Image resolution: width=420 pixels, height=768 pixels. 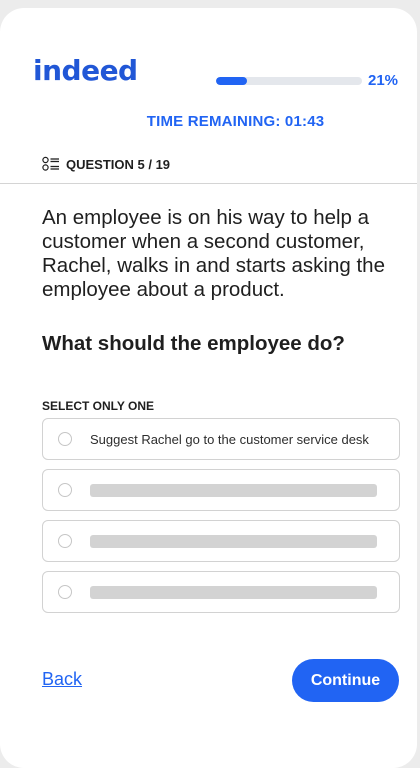 What do you see at coordinates (235, 121) in the screenshot?
I see `time-remaining: TIME REMAINING: 01:43` at bounding box center [235, 121].